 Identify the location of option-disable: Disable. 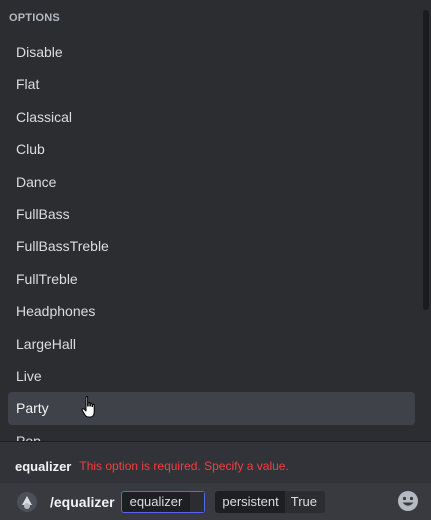
(211, 52).